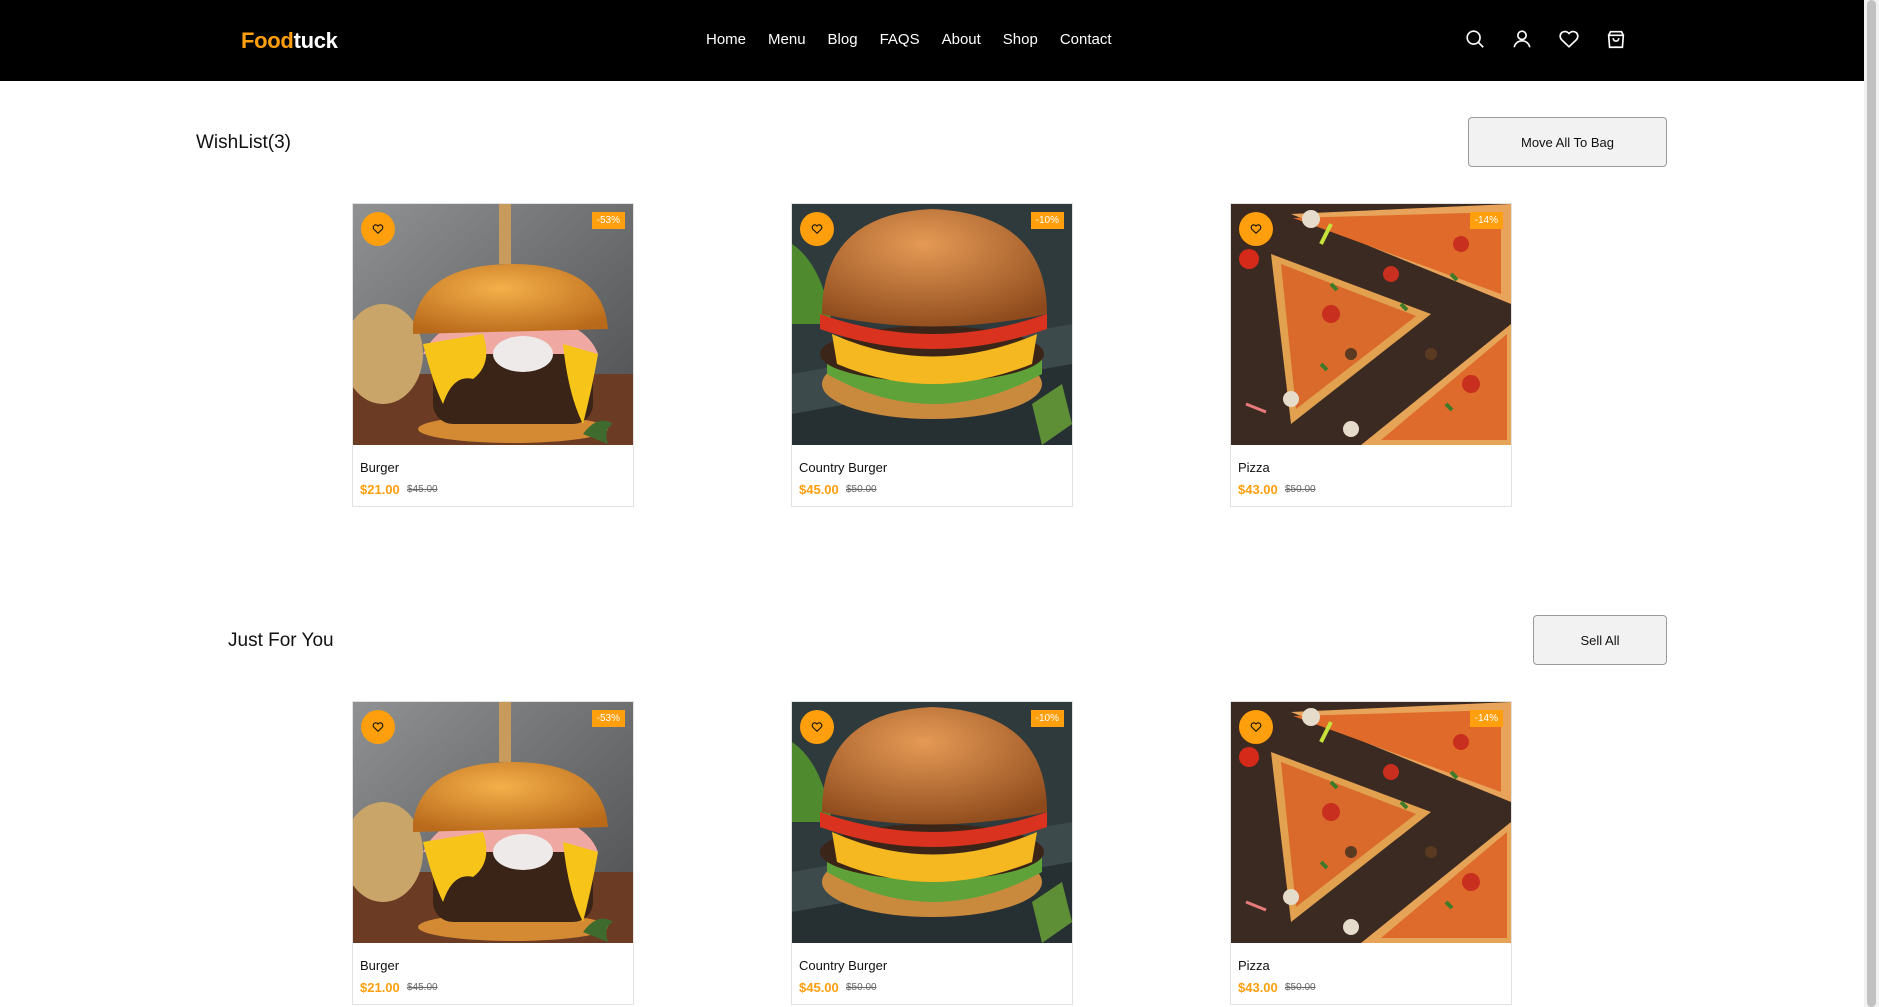 This screenshot has width=1879, height=1007. I want to click on main-nav: Home Menu Blog FAQS About Shop Contact, so click(920, 39).